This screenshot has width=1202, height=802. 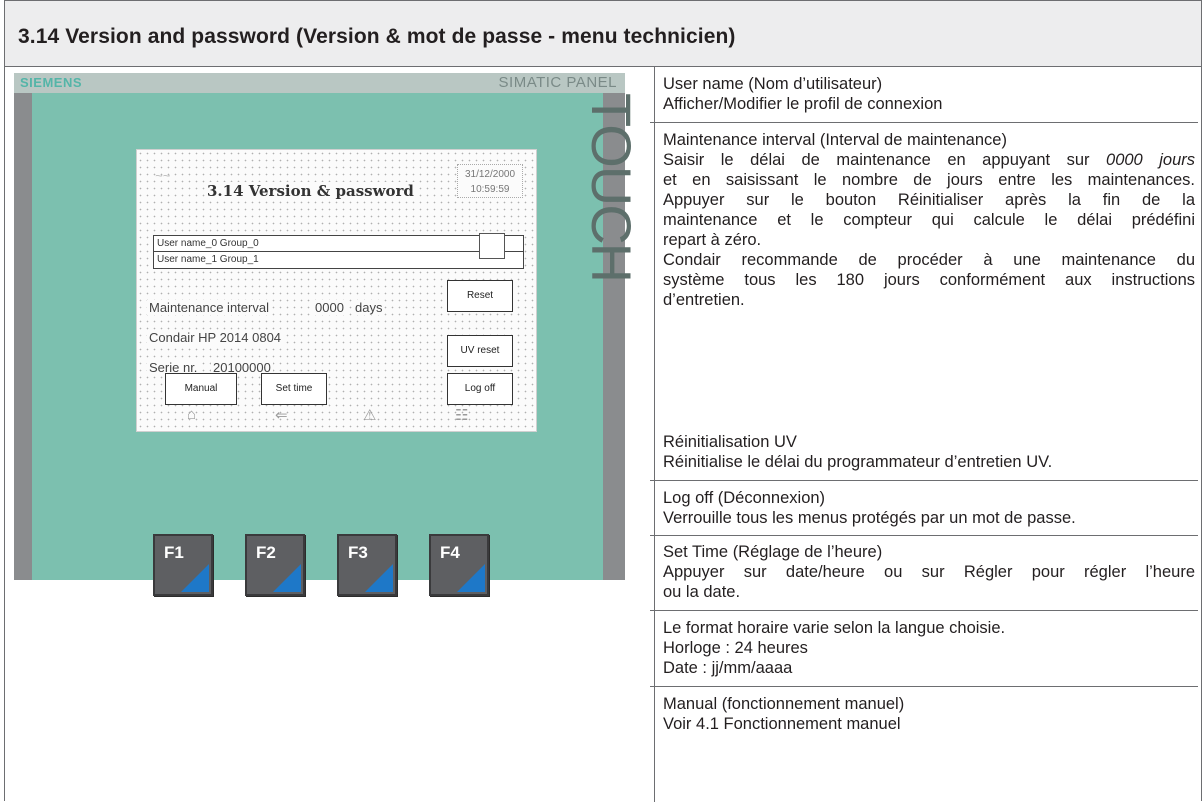 What do you see at coordinates (191, 414) in the screenshot?
I see `home-icon: ⌂` at bounding box center [191, 414].